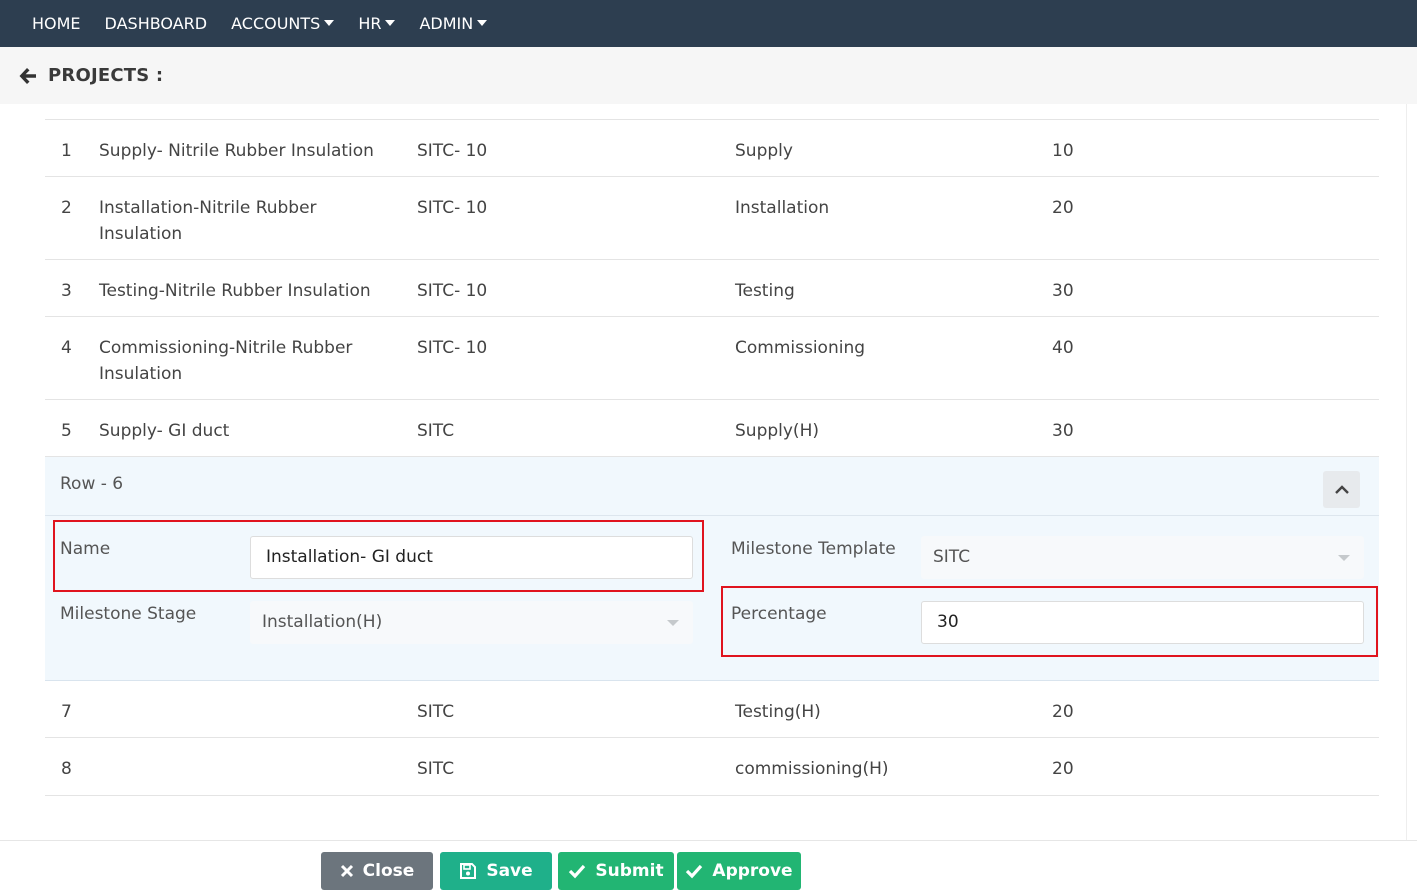 Image resolution: width=1417 pixels, height=896 pixels. I want to click on row-number: 7, so click(66, 712).